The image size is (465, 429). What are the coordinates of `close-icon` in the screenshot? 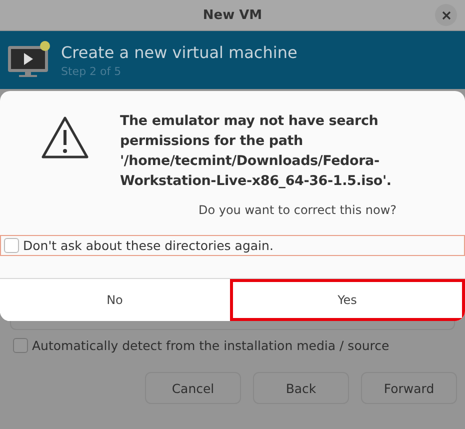 It's located at (446, 15).